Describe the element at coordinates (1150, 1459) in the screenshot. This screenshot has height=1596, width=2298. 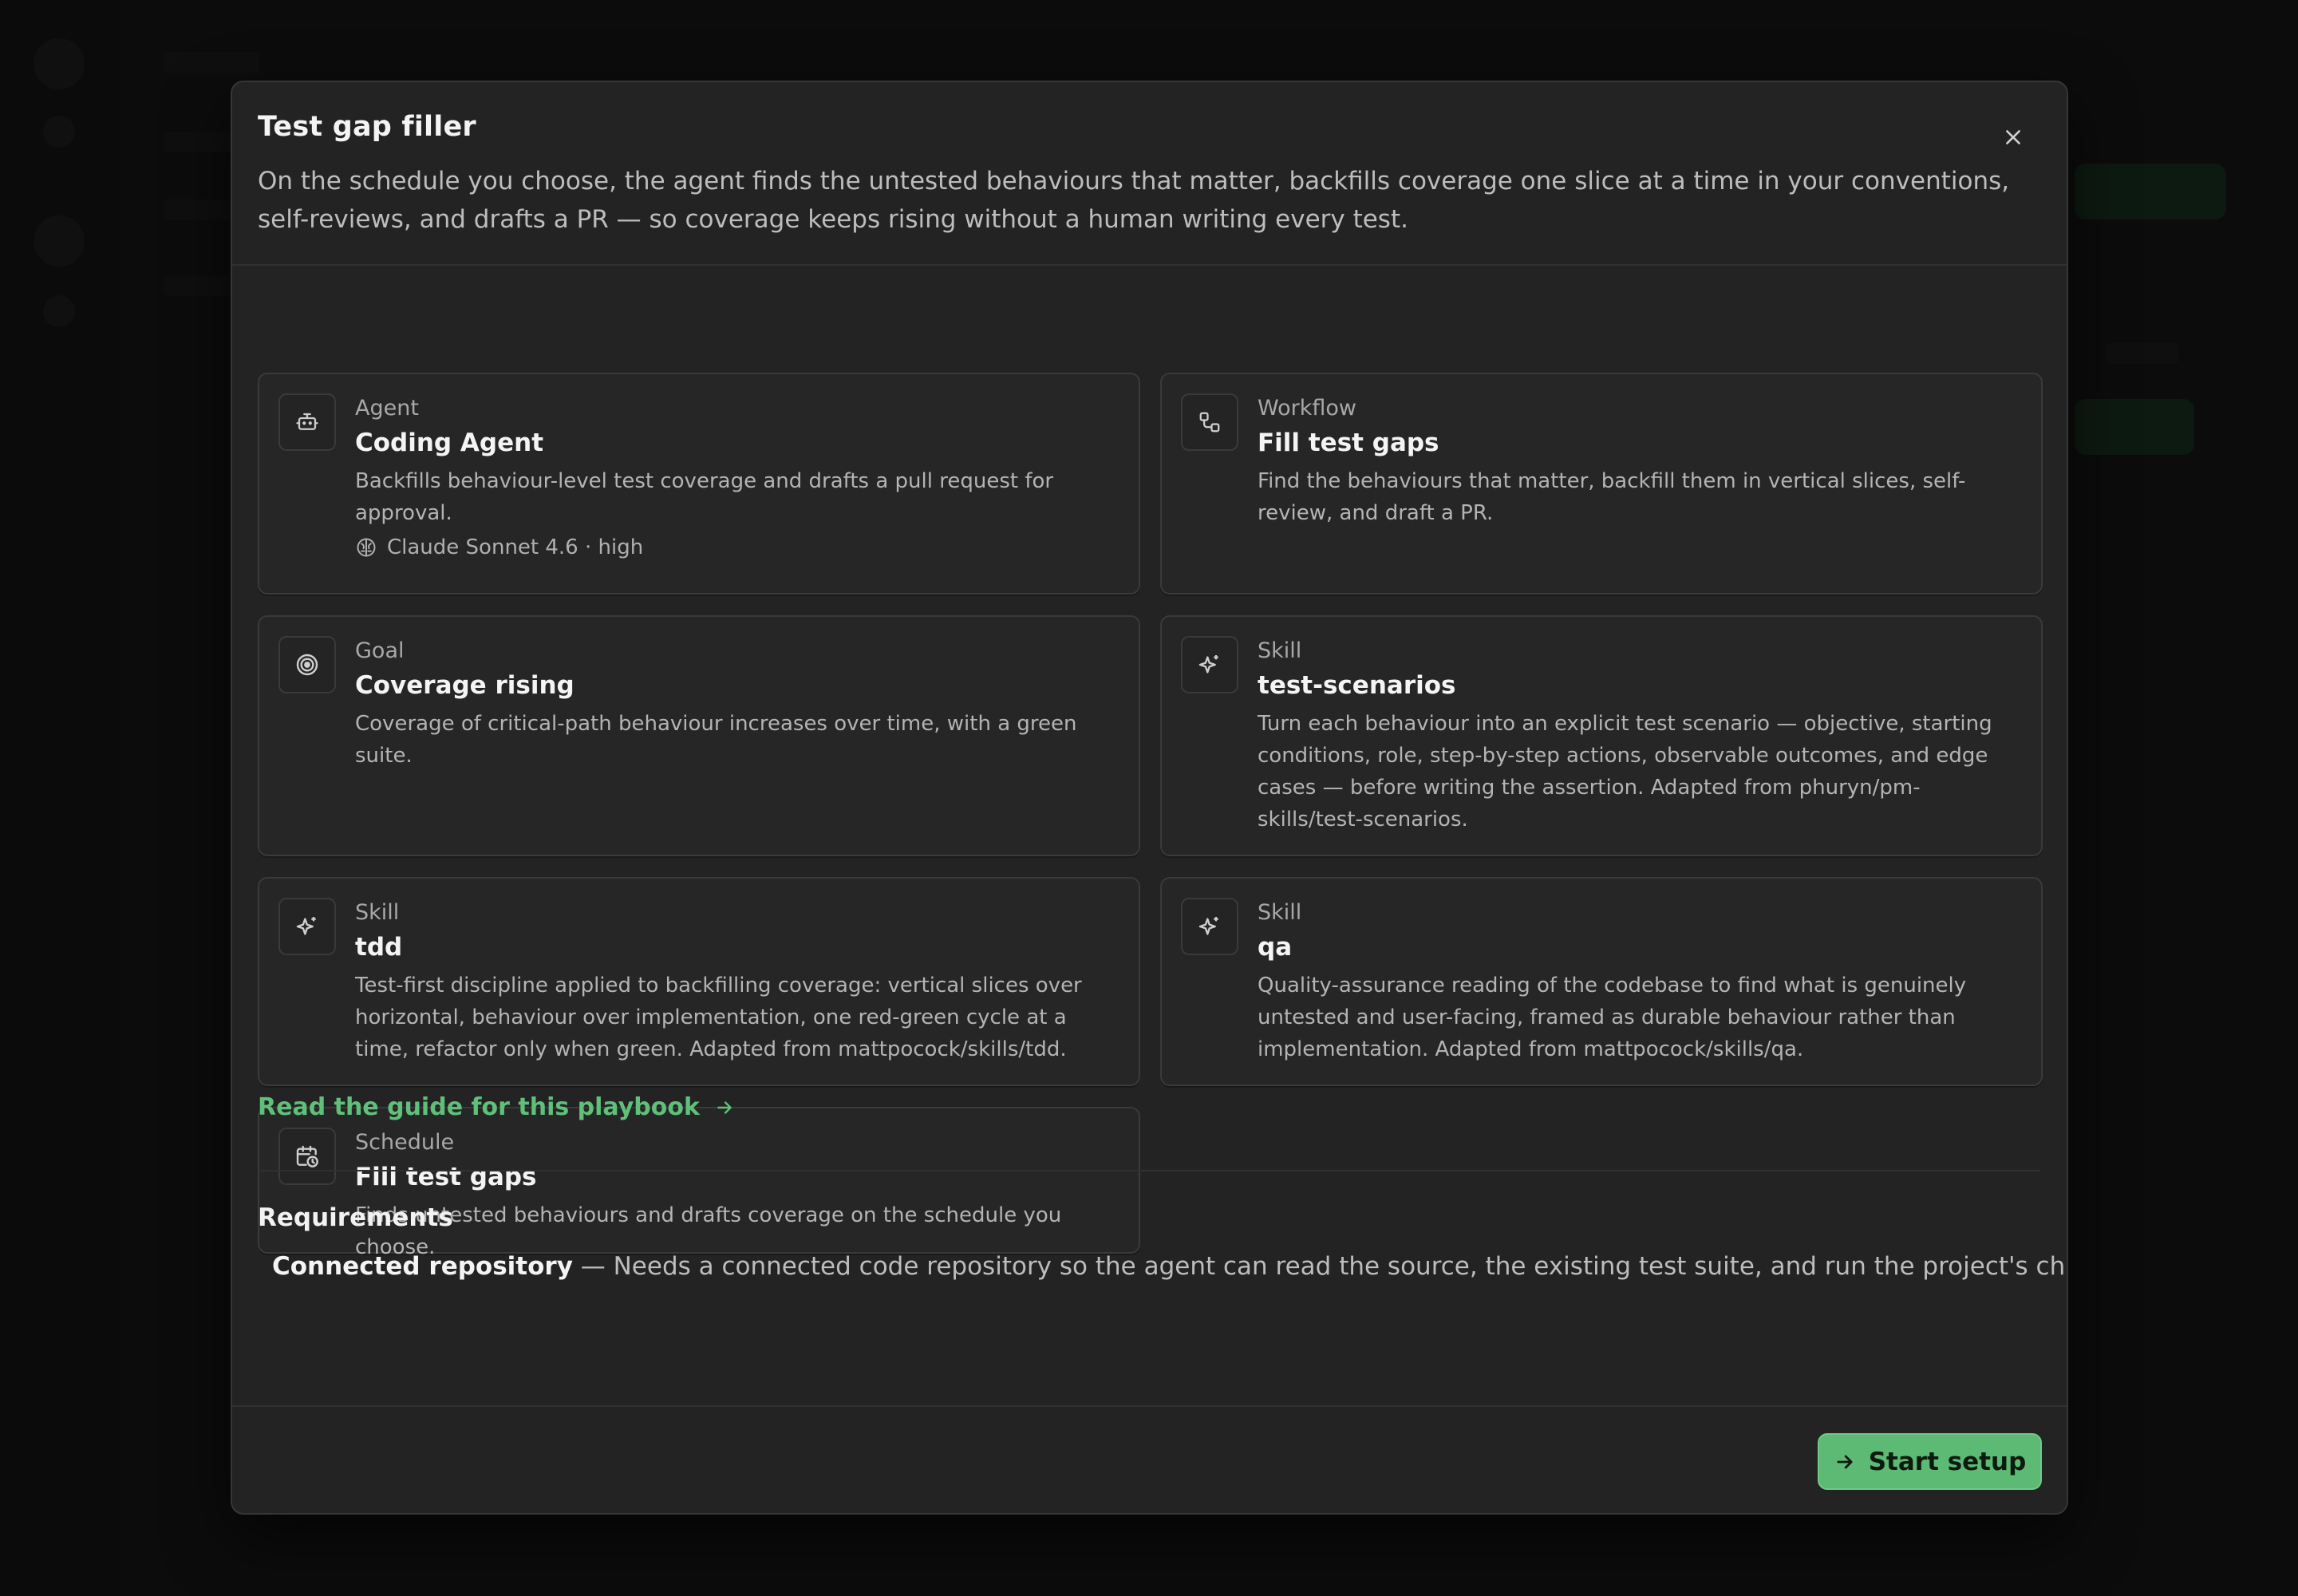
I see `modal-footer: Start setup` at that location.